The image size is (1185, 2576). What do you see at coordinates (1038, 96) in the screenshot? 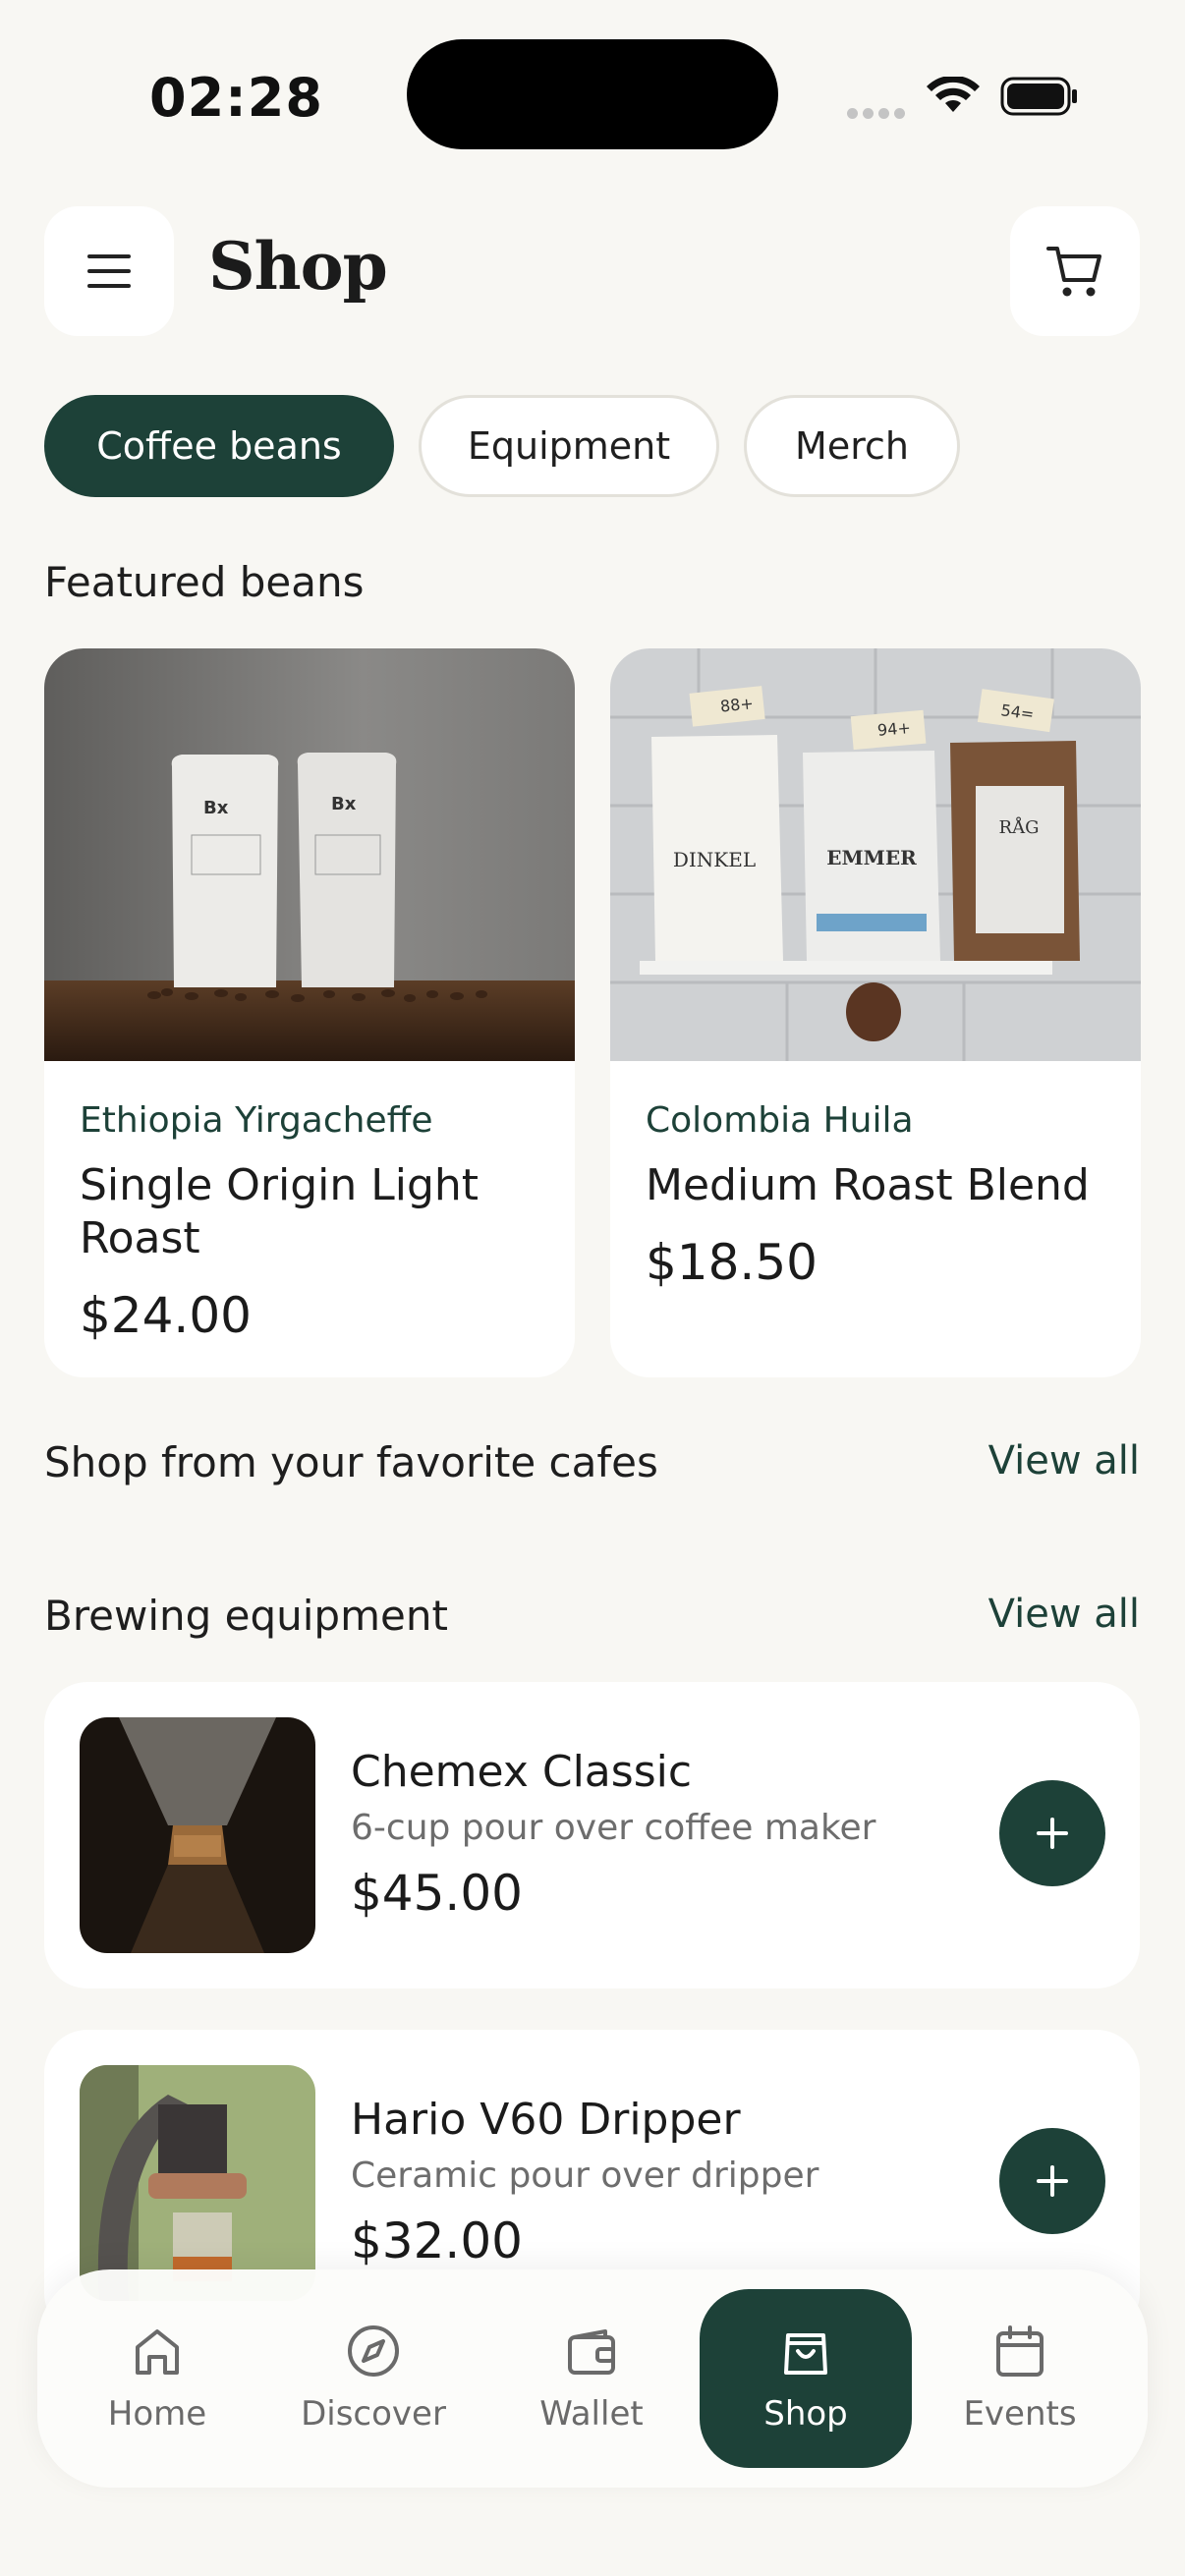
I see `battery-icon` at bounding box center [1038, 96].